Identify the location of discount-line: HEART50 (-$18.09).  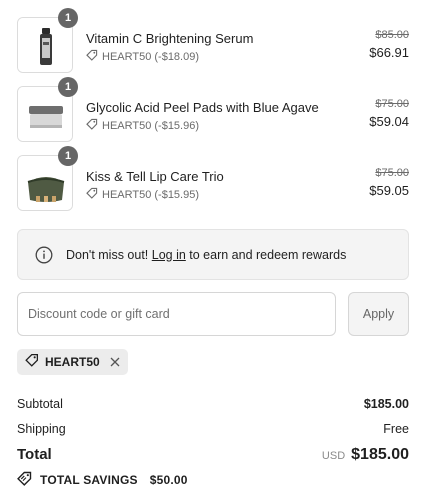
(142, 56).